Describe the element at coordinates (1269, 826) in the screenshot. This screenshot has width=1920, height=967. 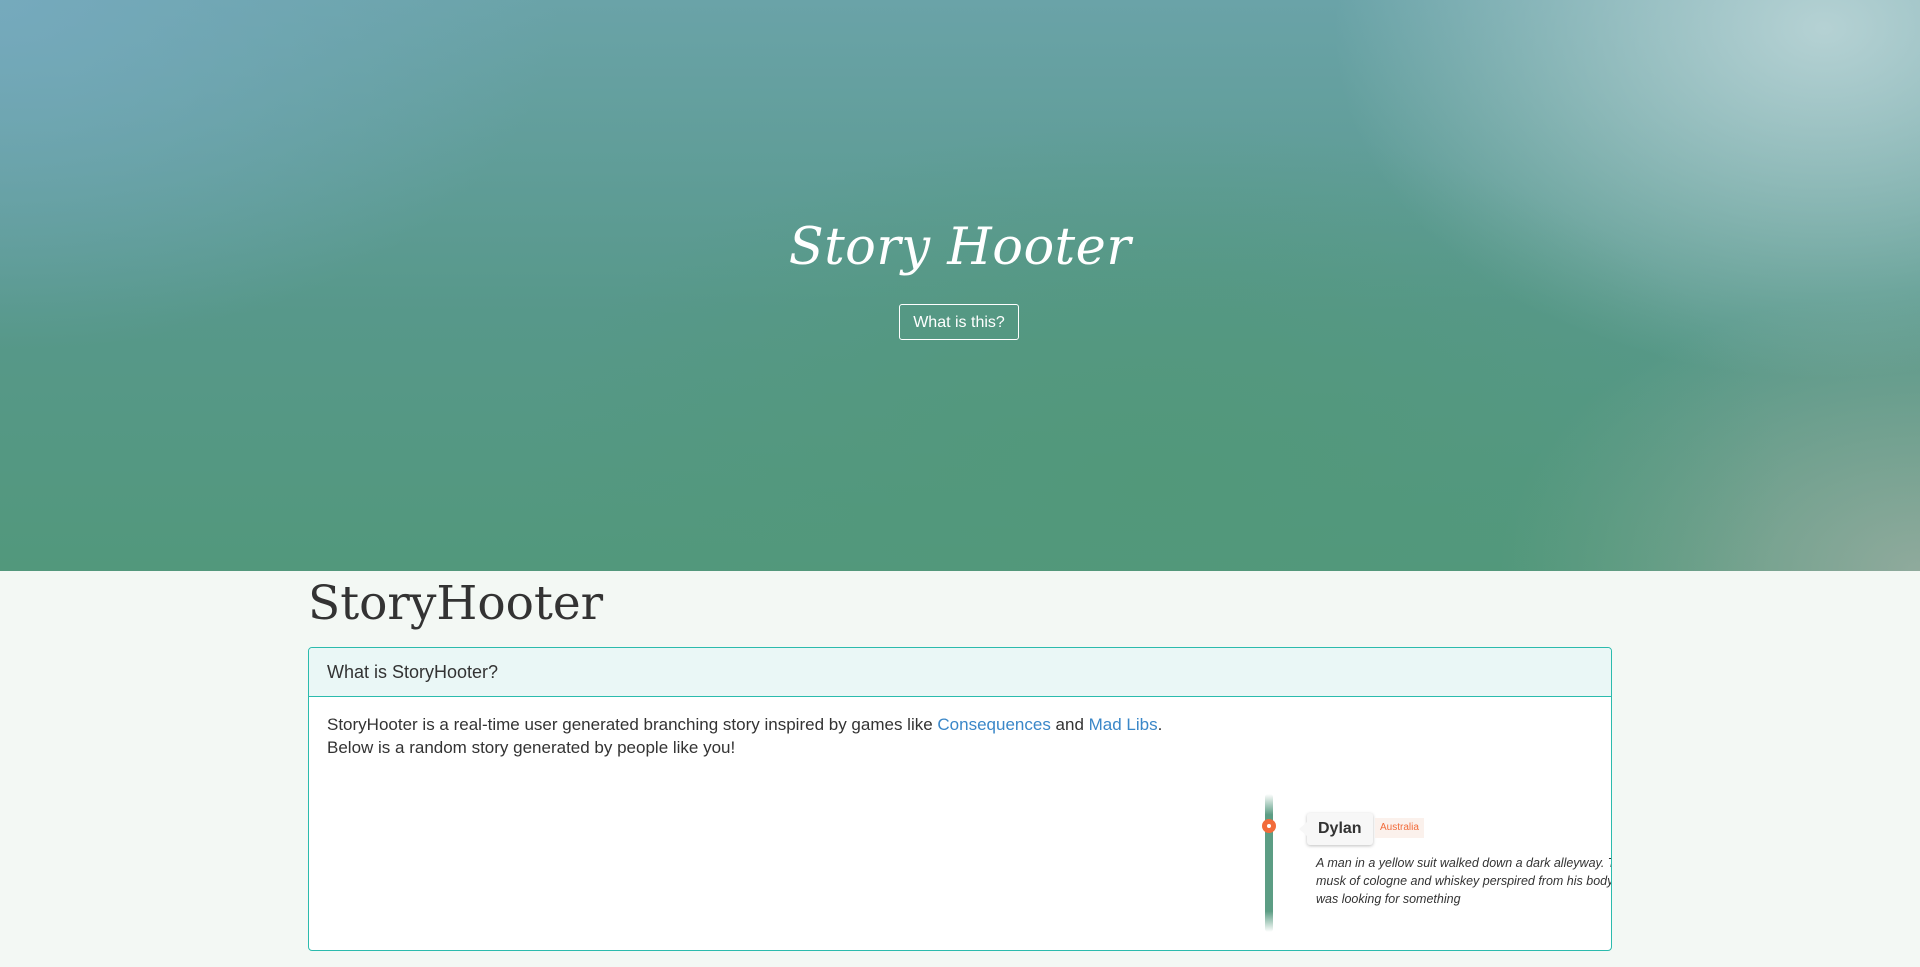
I see `circle-dot-icon` at that location.